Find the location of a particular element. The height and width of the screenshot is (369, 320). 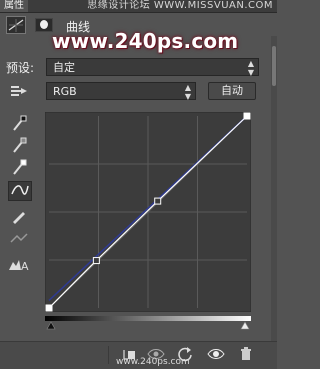

curves-adjustment-icon is located at coordinates (16, 25).